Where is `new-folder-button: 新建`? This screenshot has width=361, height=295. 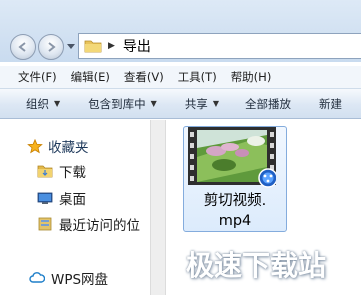
new-folder-button: 新建 is located at coordinates (330, 104).